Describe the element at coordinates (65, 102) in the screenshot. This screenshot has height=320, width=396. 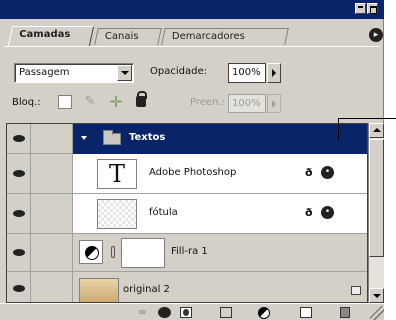
I see `lock-transparency-checkbox` at that location.